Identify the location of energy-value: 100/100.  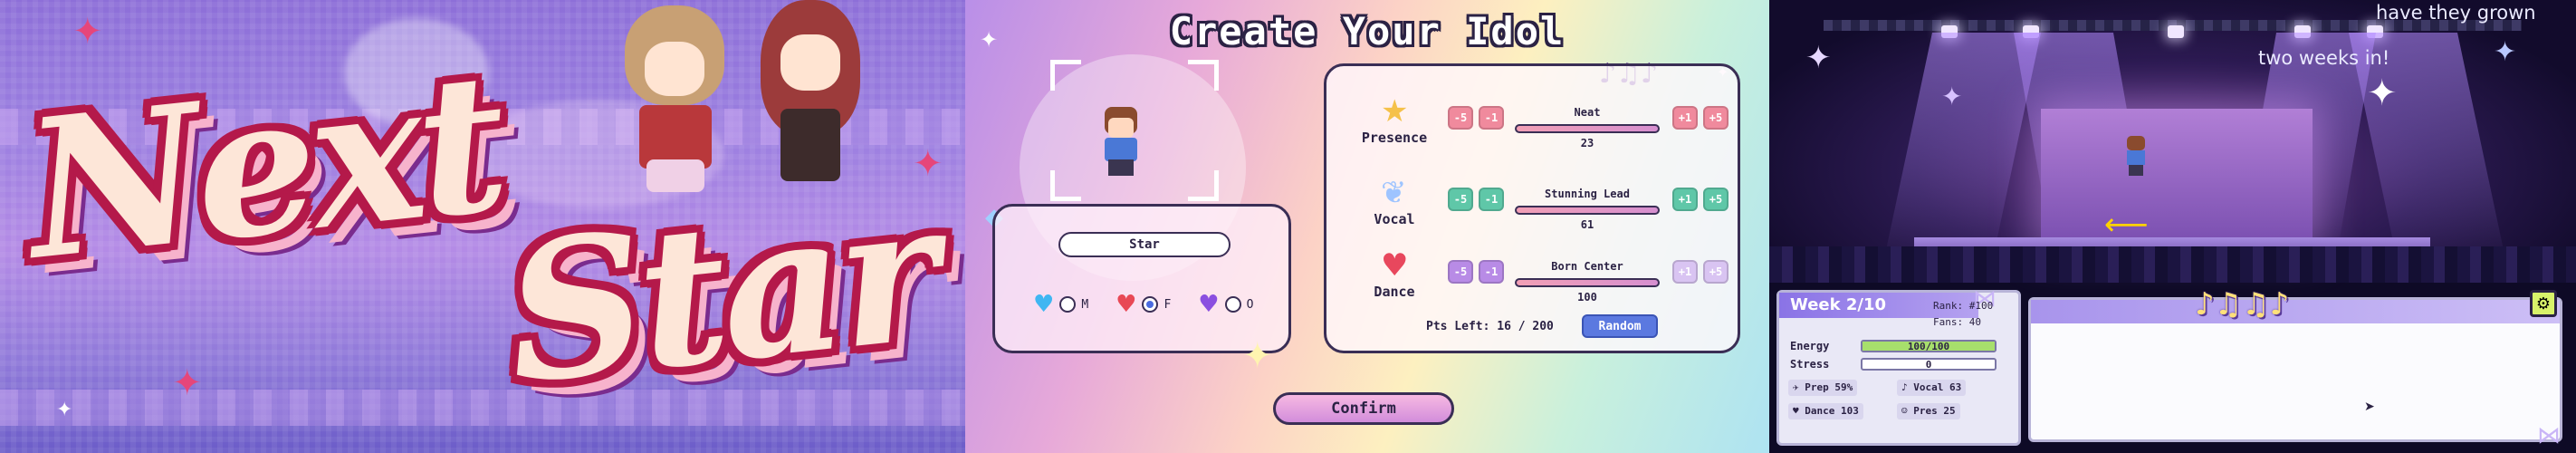
(1928, 347).